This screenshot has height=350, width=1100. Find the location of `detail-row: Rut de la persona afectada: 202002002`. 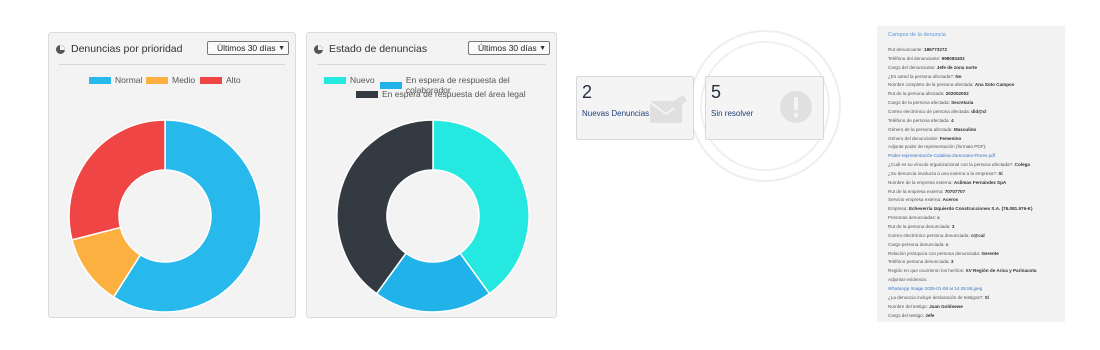

detail-row: Rut de la persona afectada: 202002002 is located at coordinates (928, 94).